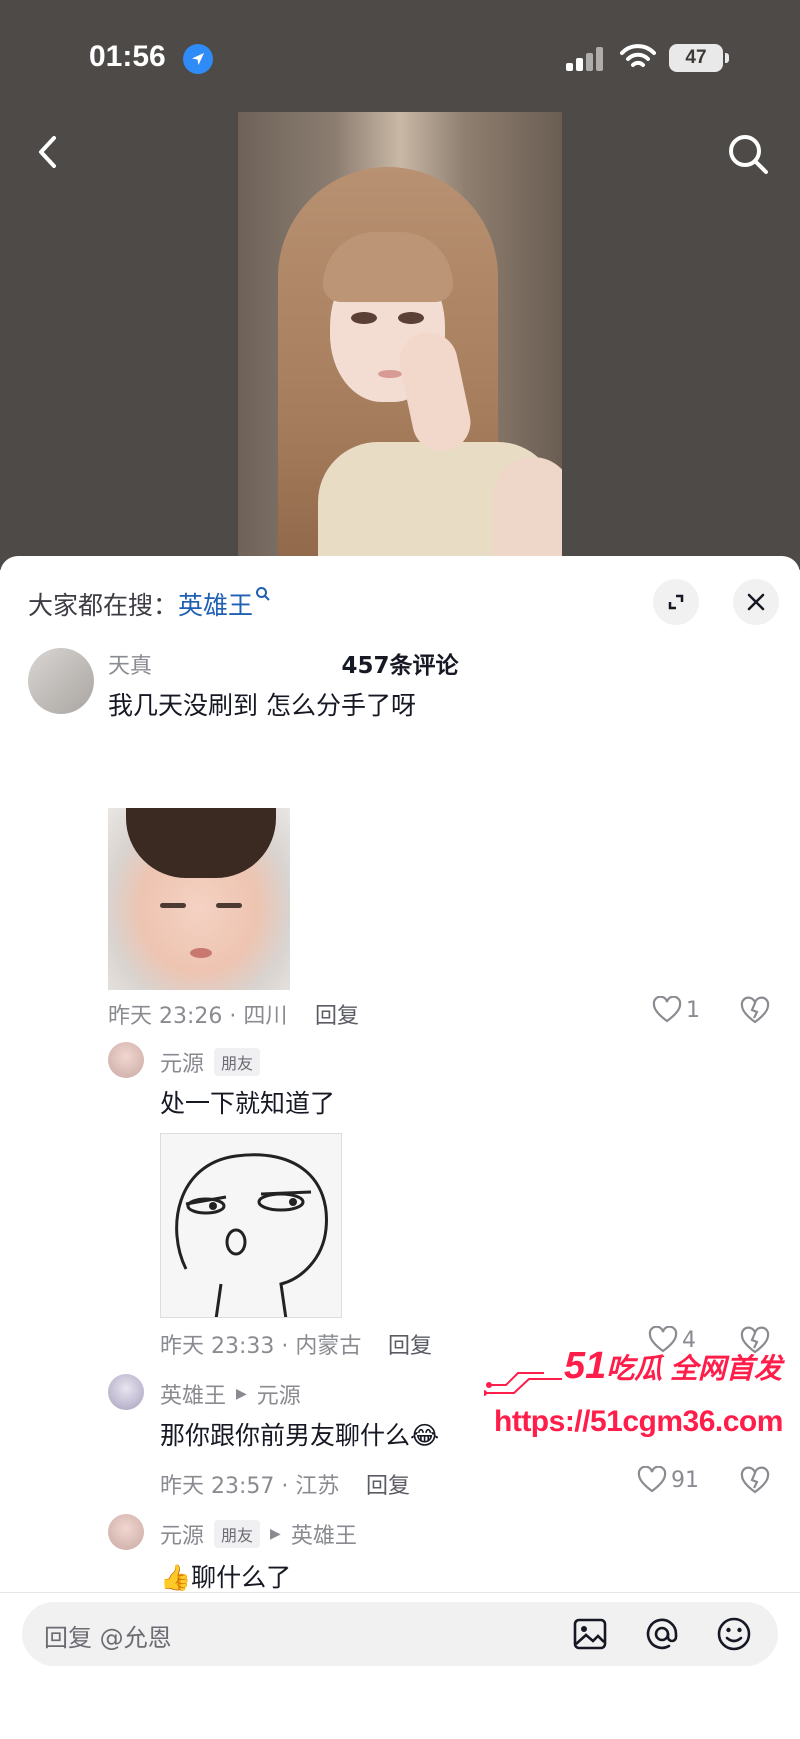  I want to click on search-hint-keyword: 英雄王, so click(215, 605).